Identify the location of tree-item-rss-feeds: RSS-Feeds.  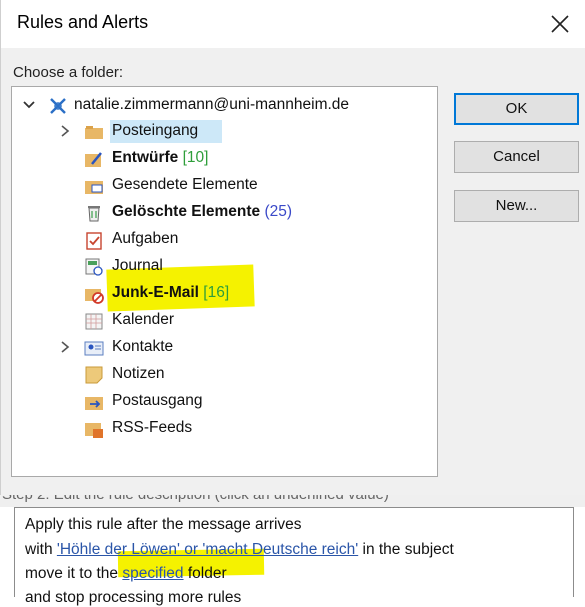
(222, 429).